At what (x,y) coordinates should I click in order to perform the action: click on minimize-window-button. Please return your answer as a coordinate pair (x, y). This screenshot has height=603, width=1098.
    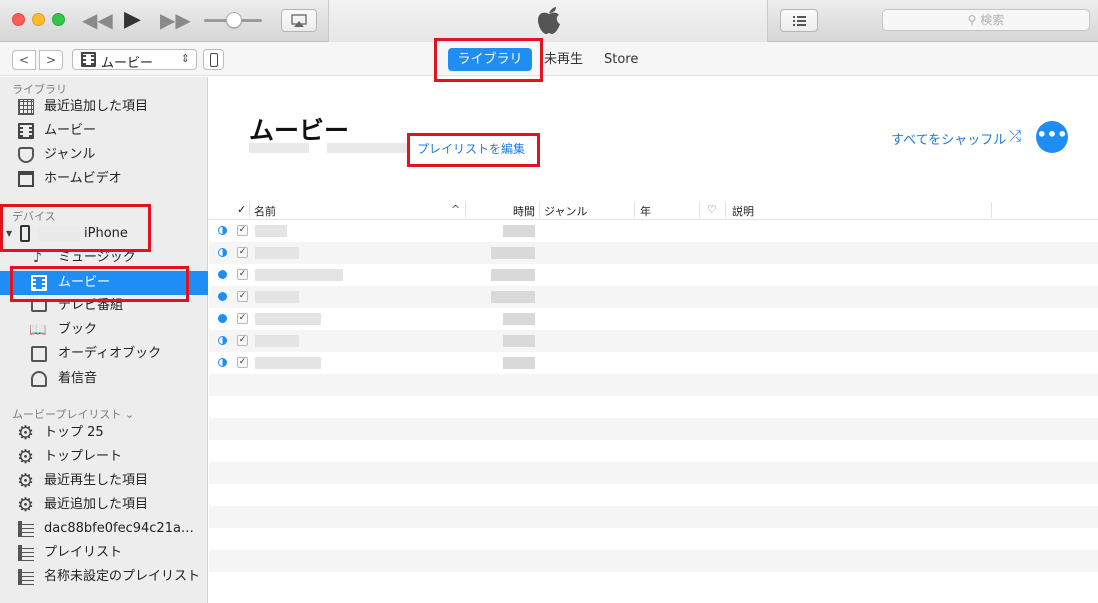
    Looking at the image, I should click on (38, 19).